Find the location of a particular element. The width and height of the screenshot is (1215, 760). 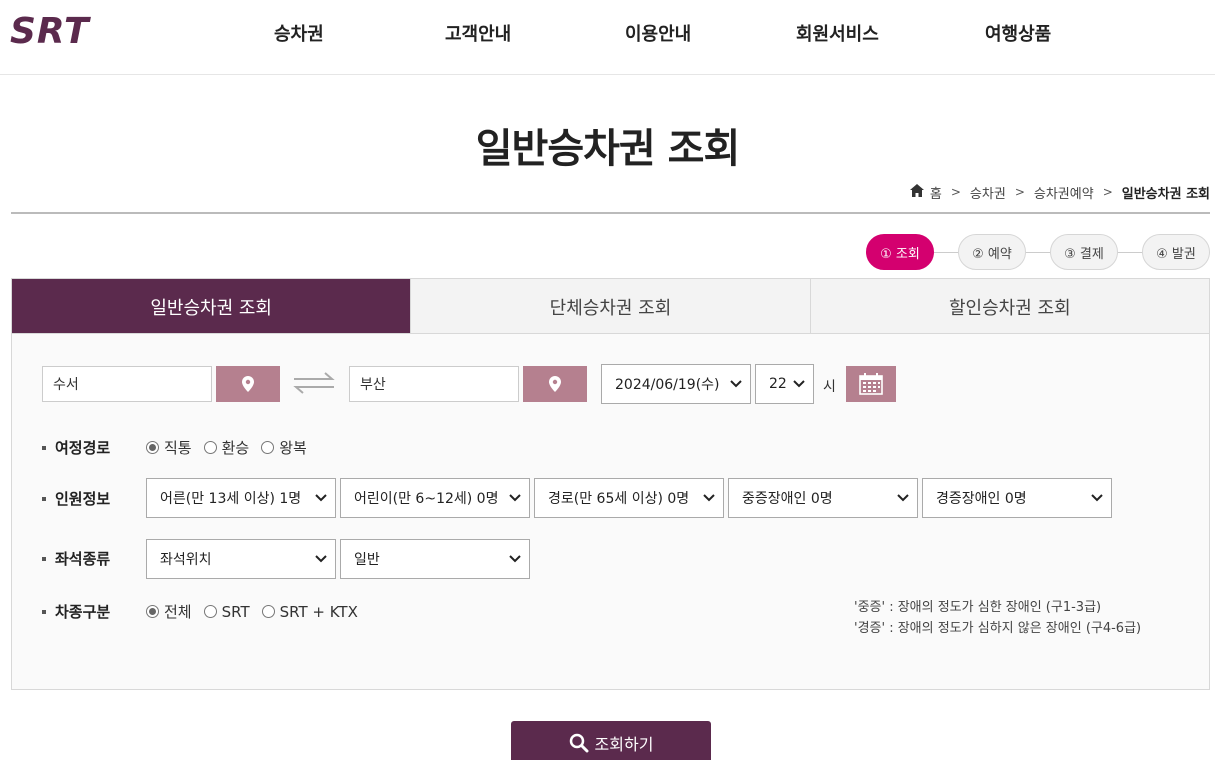

mild-disability-note: '경증' : 장애의 정도가 심하지 않은 장애인 (구4-6급) is located at coordinates (998, 628).